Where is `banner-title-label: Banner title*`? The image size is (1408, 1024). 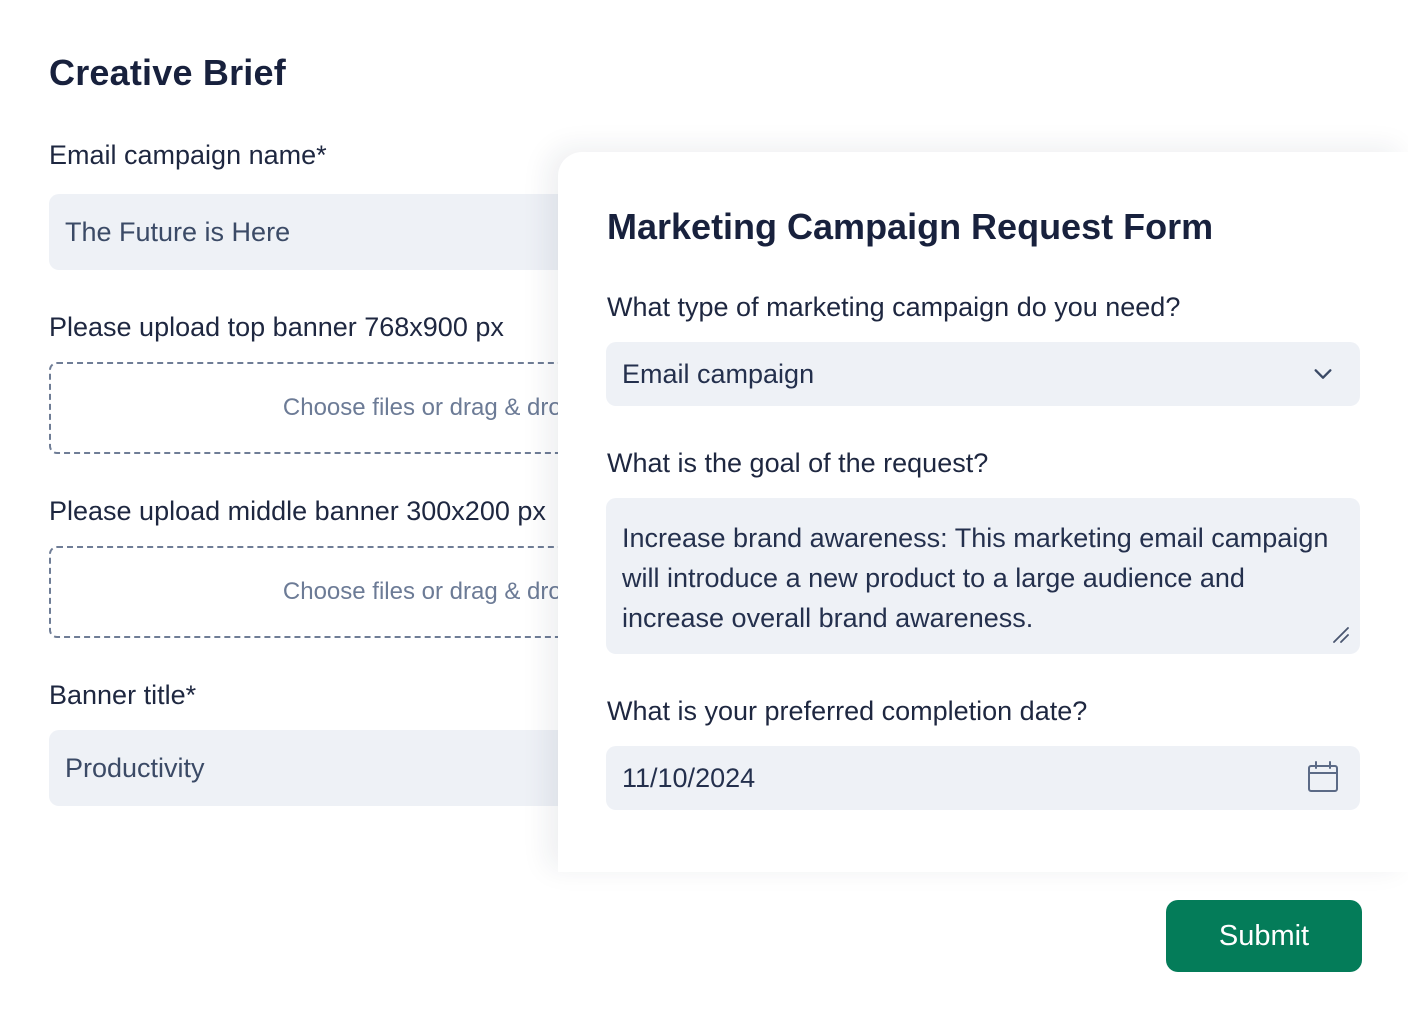 banner-title-label: Banner title* is located at coordinates (123, 695).